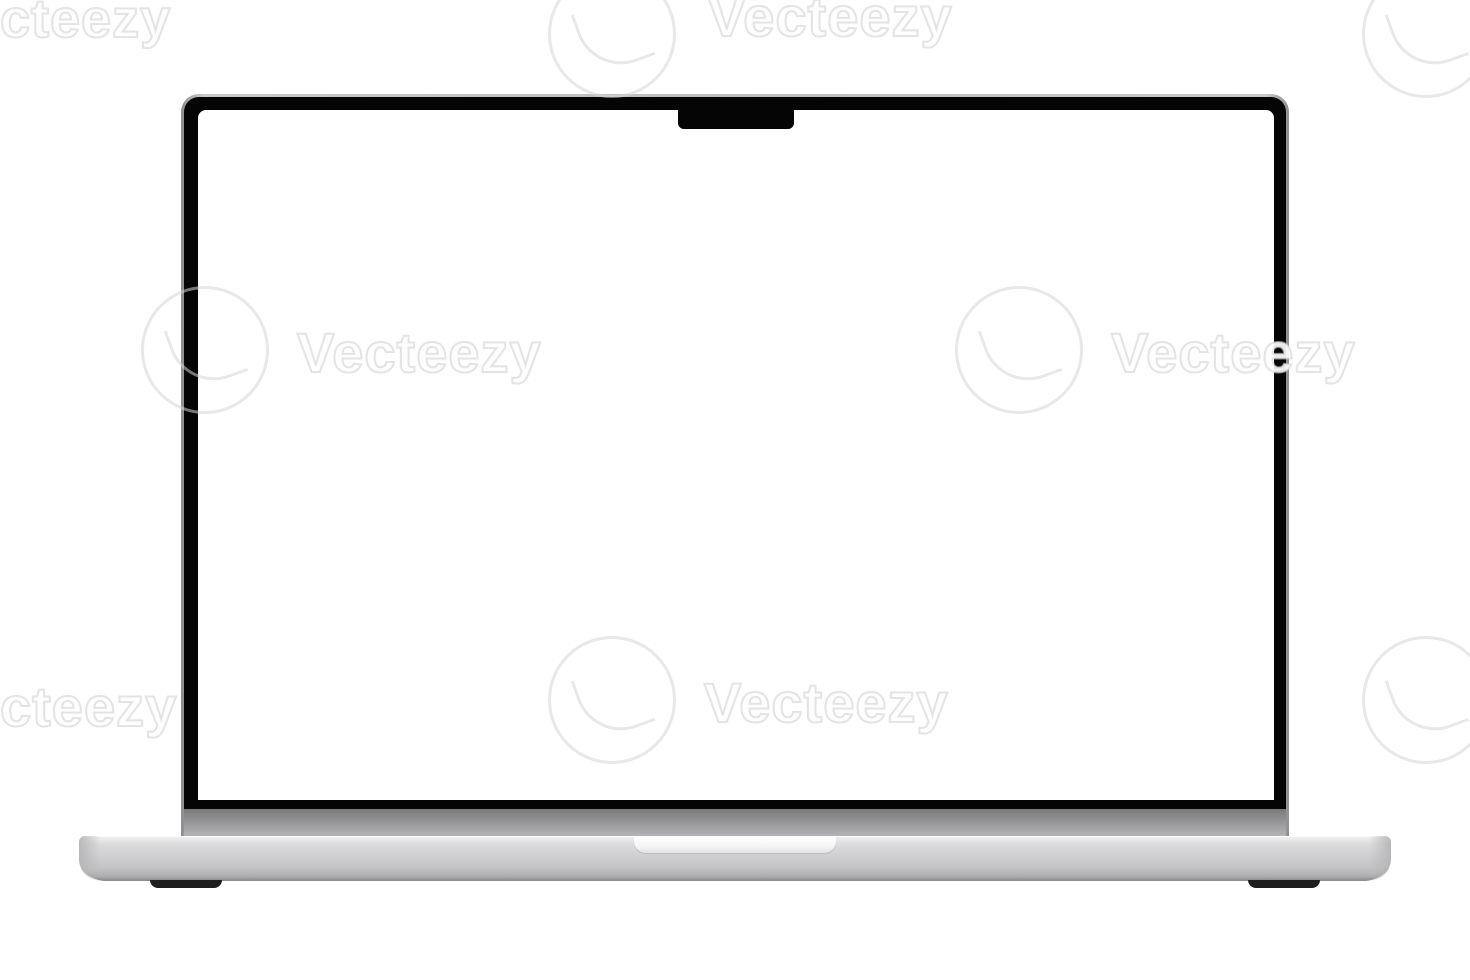 The width and height of the screenshot is (1470, 980). I want to click on lid-chin, so click(735, 822).